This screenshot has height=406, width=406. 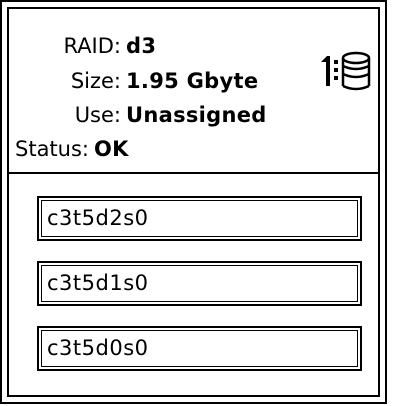 What do you see at coordinates (196, 115) in the screenshot?
I see `use-value: Unassigned` at bounding box center [196, 115].